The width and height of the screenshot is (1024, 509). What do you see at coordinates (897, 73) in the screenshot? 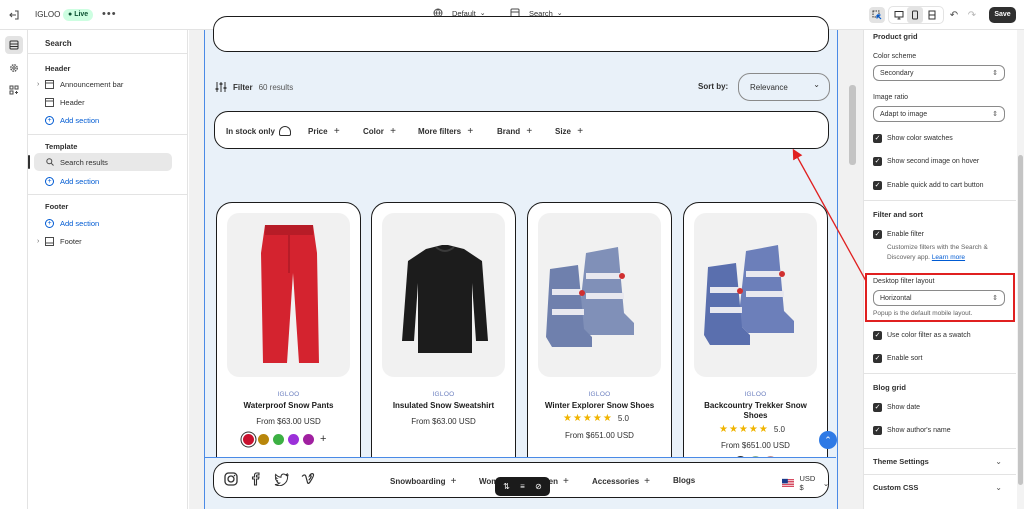
I see `color-scheme-value: Secondary` at bounding box center [897, 73].